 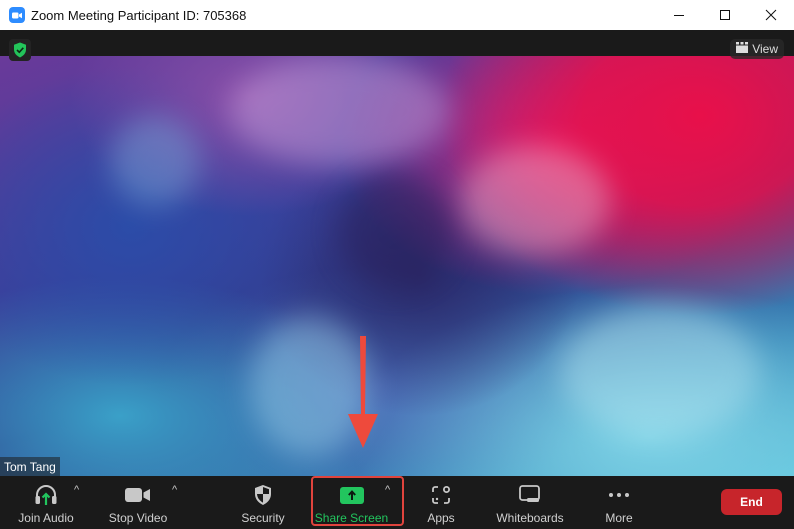 I want to click on close-icon, so click(x=771, y=15).